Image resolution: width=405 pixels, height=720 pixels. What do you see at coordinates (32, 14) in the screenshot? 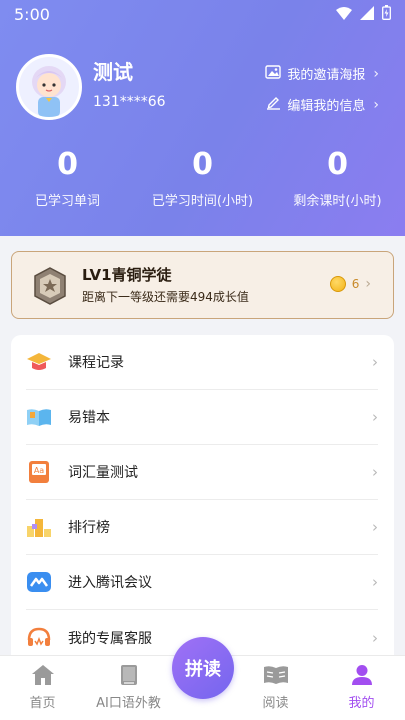
I see `status-time: 5:00` at bounding box center [32, 14].